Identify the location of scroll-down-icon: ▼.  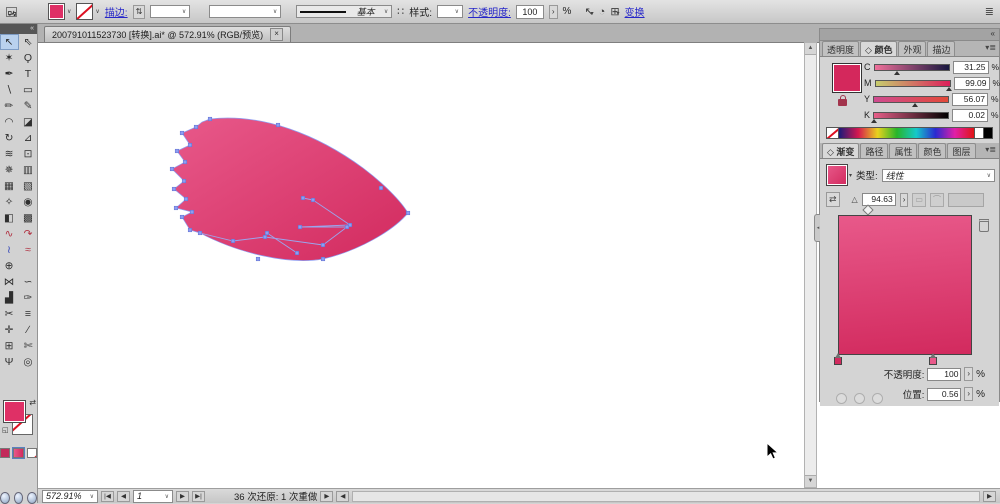
(810, 481).